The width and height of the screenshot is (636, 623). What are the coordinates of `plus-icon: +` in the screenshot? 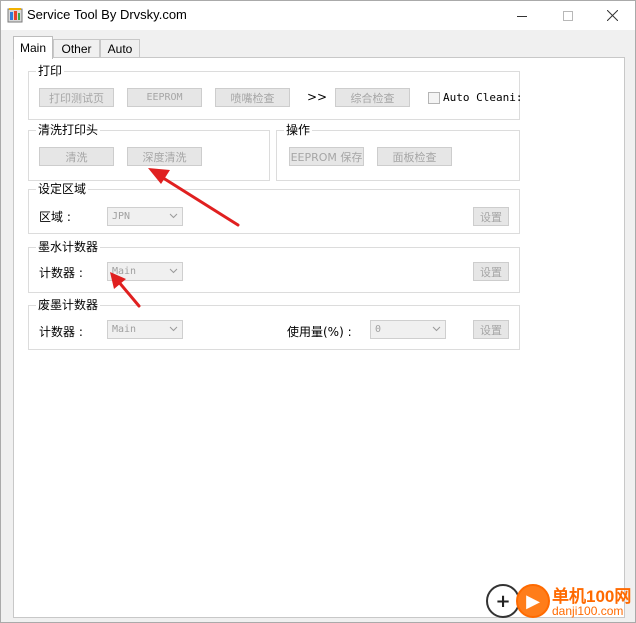 It's located at (503, 601).